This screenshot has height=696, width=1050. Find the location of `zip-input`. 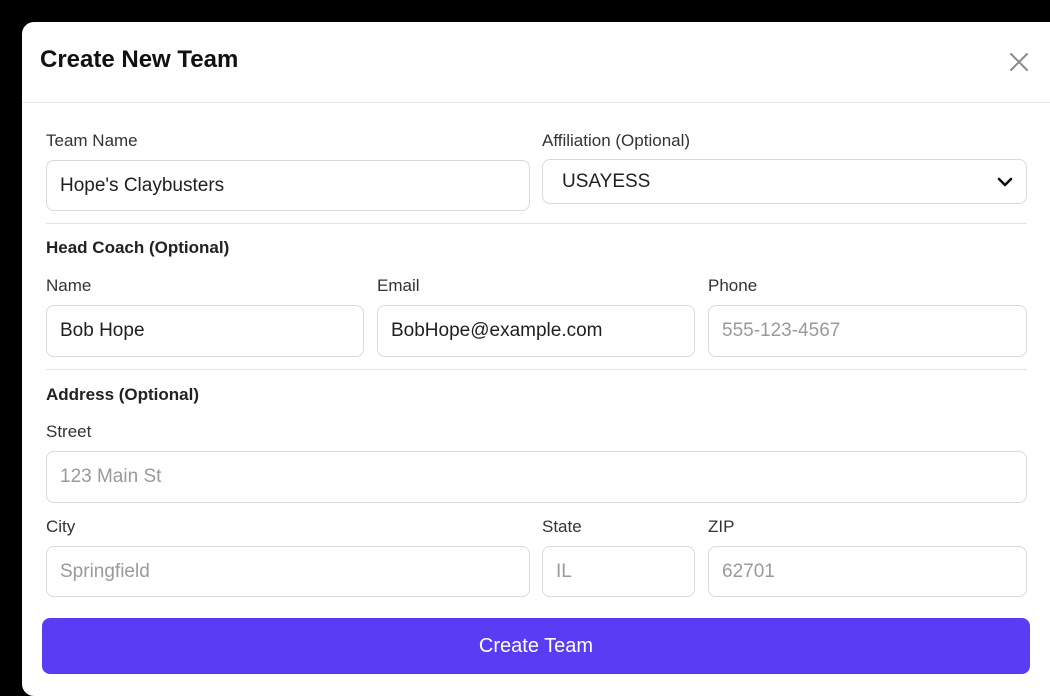

zip-input is located at coordinates (867, 571).